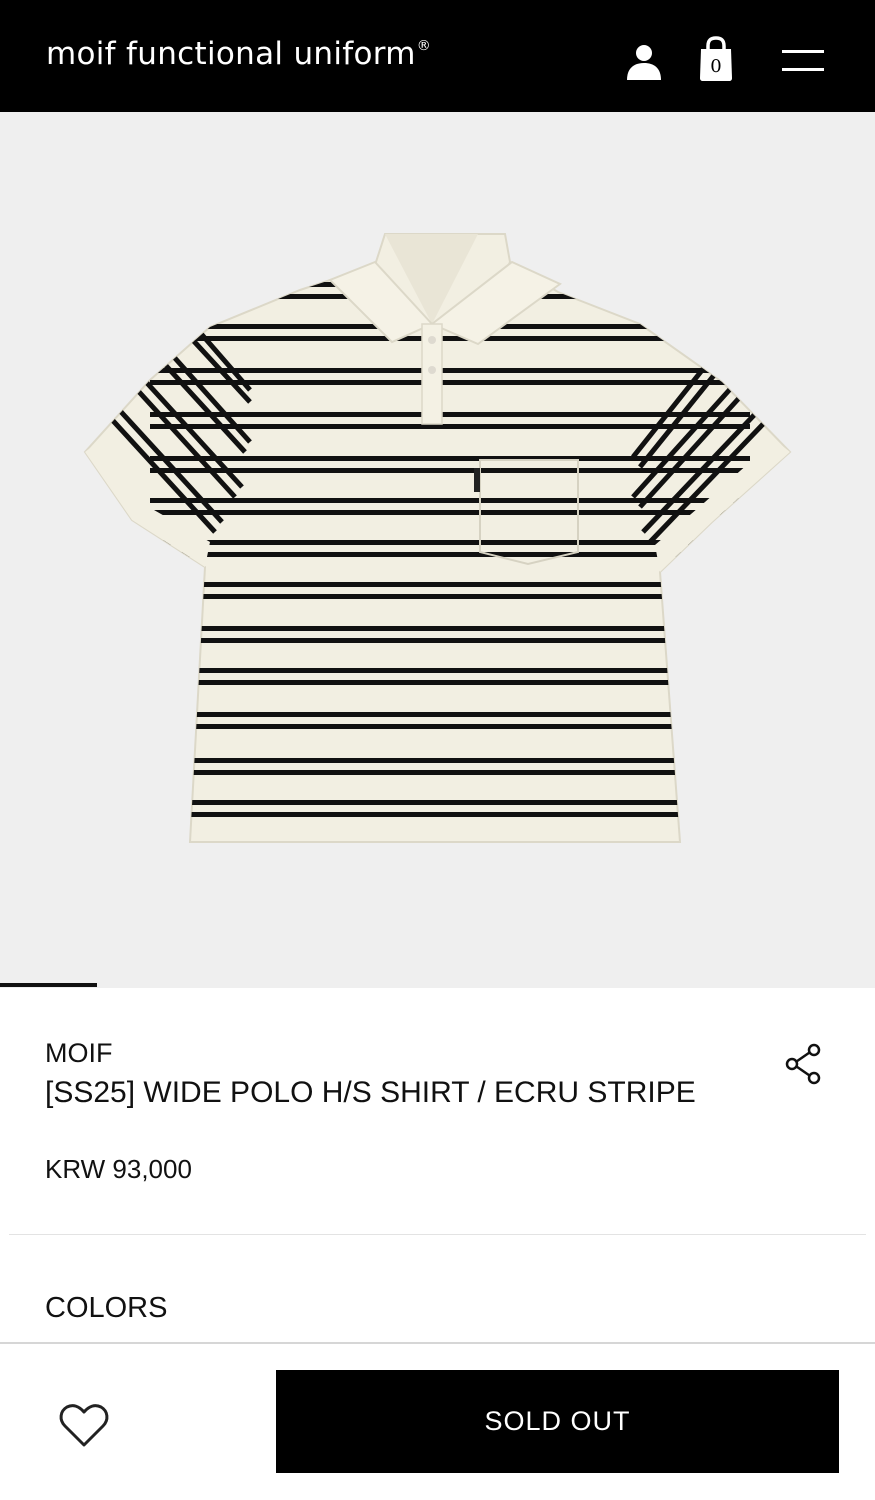 This screenshot has height=1500, width=875. What do you see at coordinates (79, 1053) in the screenshot?
I see `product-brand: MOIF` at bounding box center [79, 1053].